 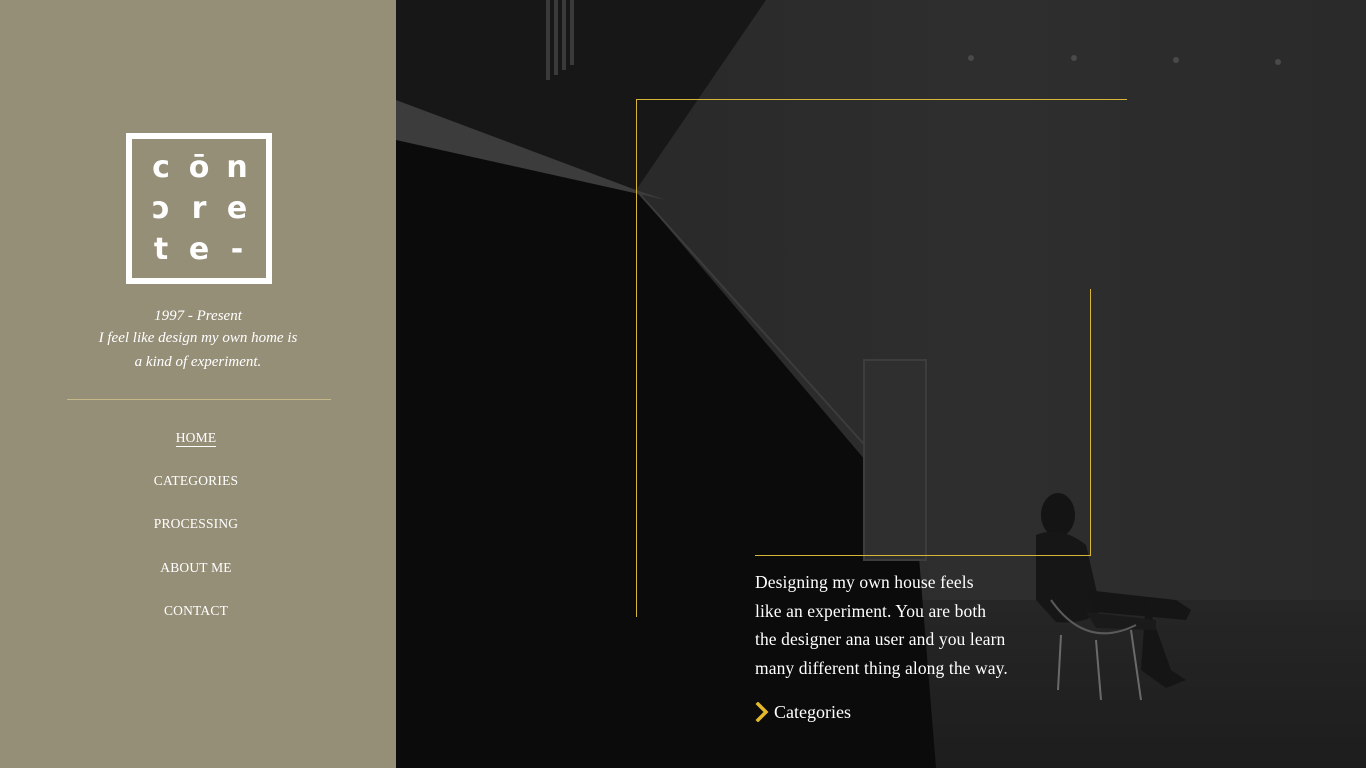 What do you see at coordinates (762, 712) in the screenshot?
I see `chevron-right-icon` at bounding box center [762, 712].